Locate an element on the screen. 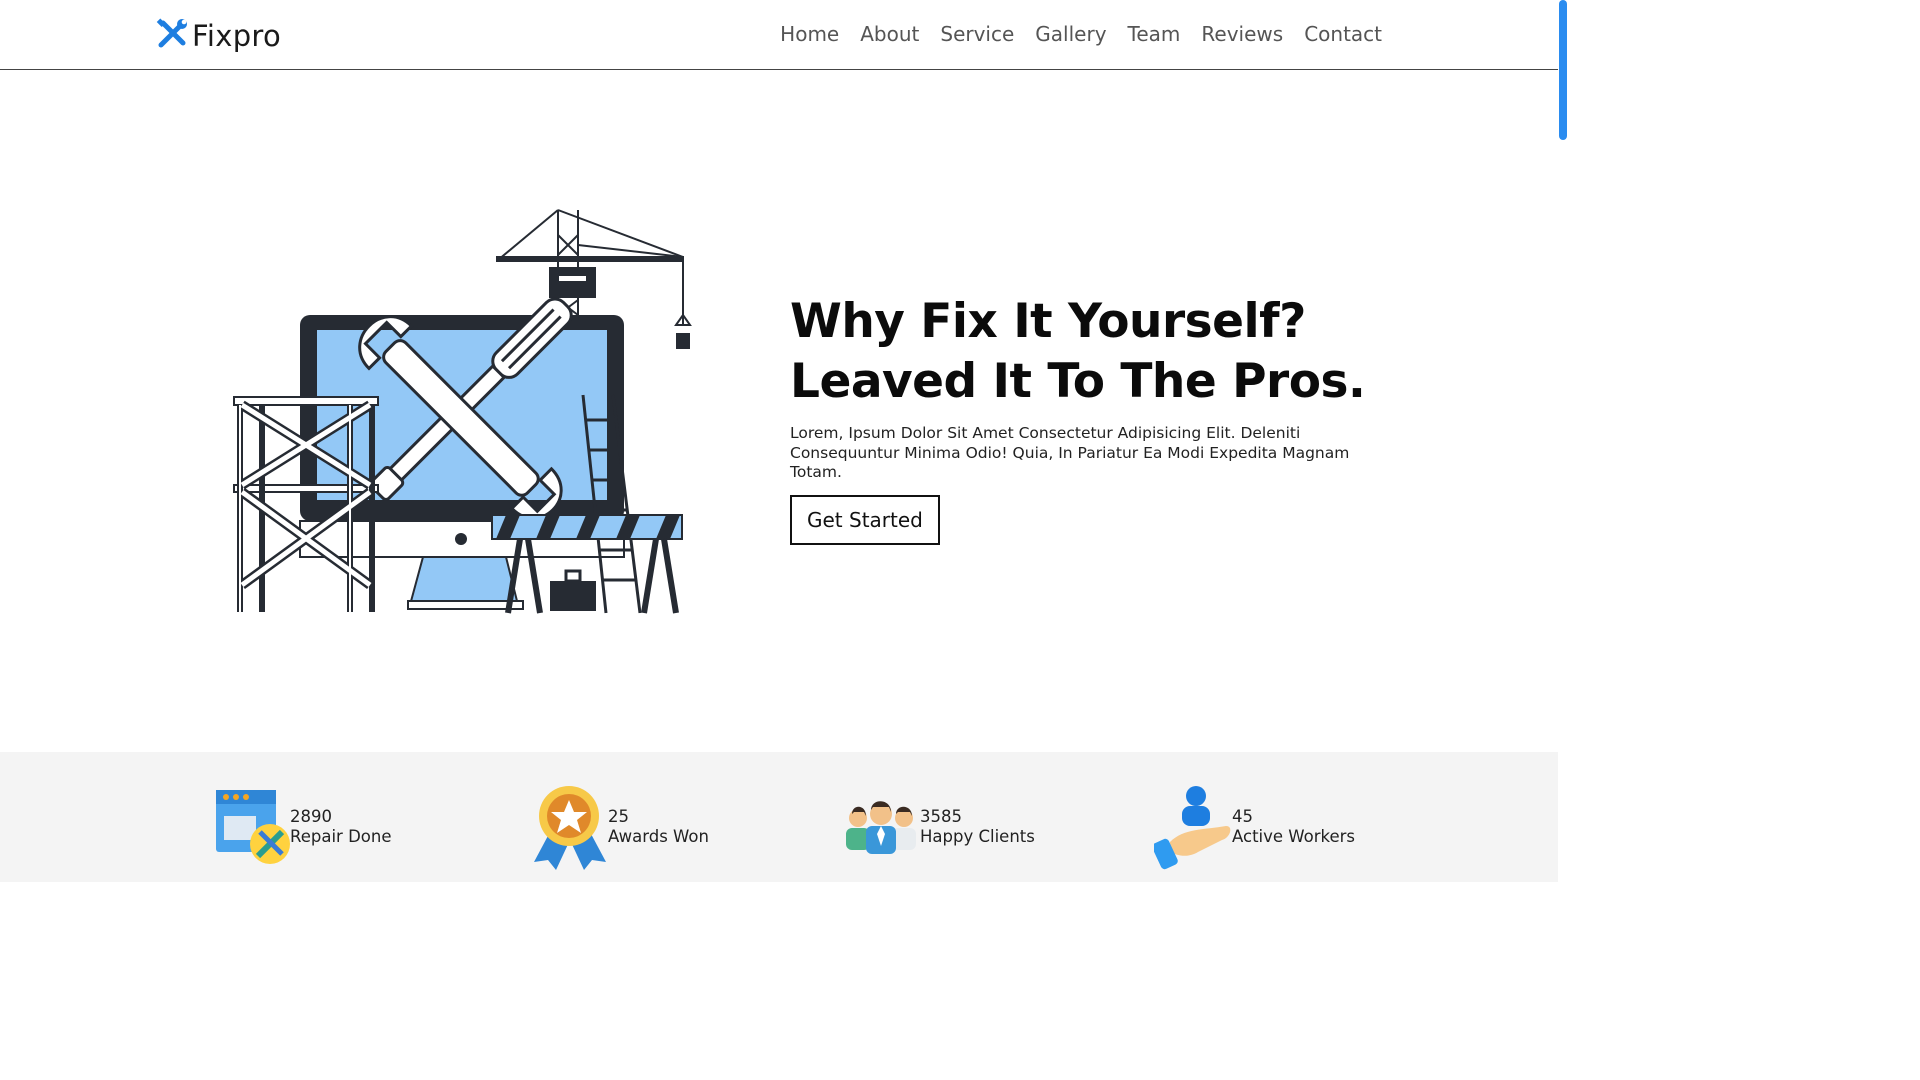 This screenshot has width=1920, height=1080. stat-happy-clients: 3585 Happy Clients is located at coordinates (938, 827).